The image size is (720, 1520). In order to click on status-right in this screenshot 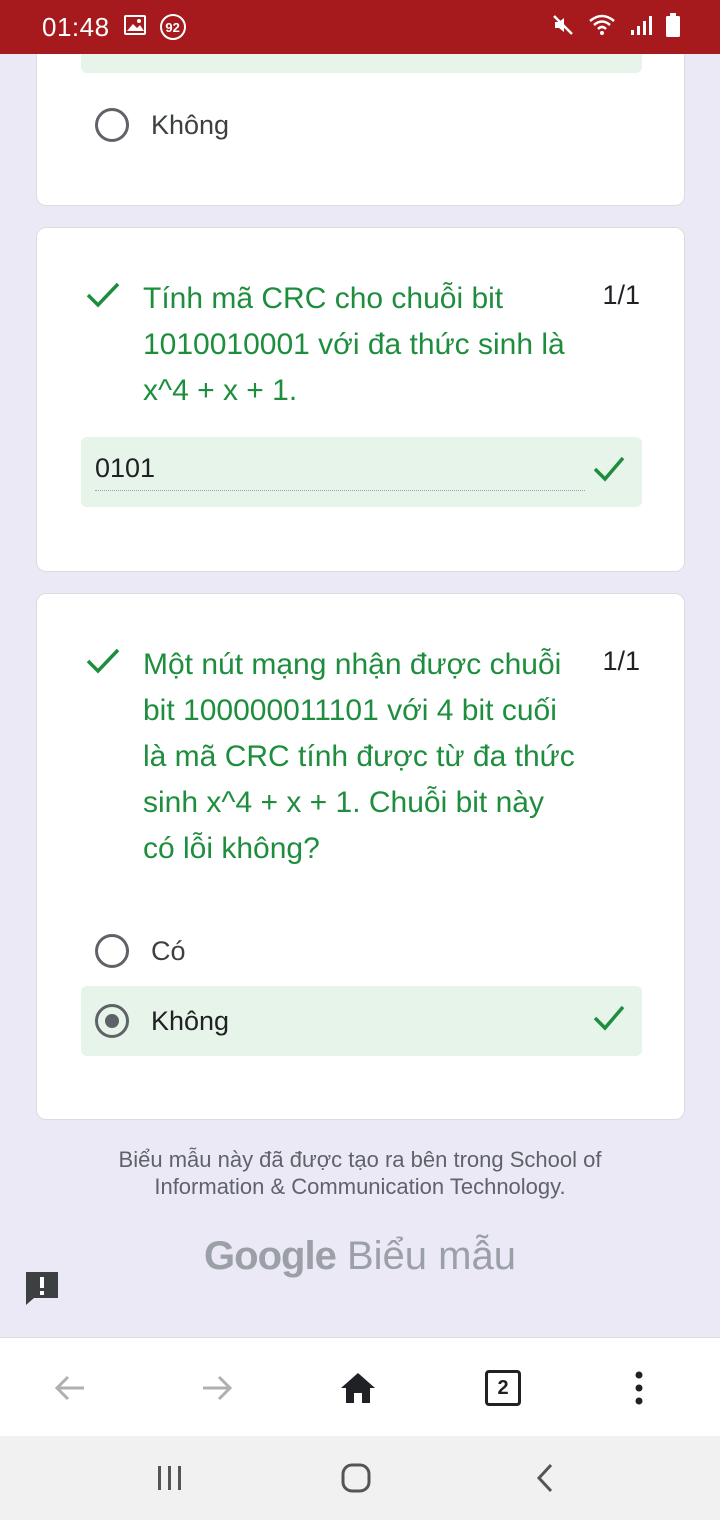, I will do `click(616, 27)`.